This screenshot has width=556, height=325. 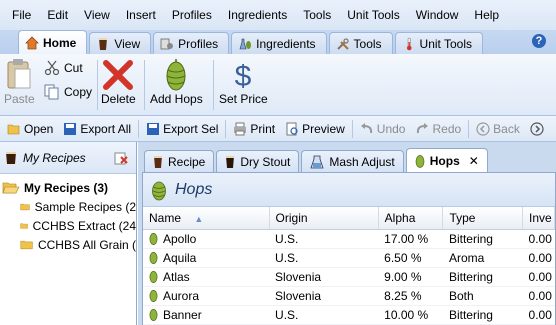 I want to click on ribbon-tab-unit-tools: Unit Tools, so click(x=439, y=43).